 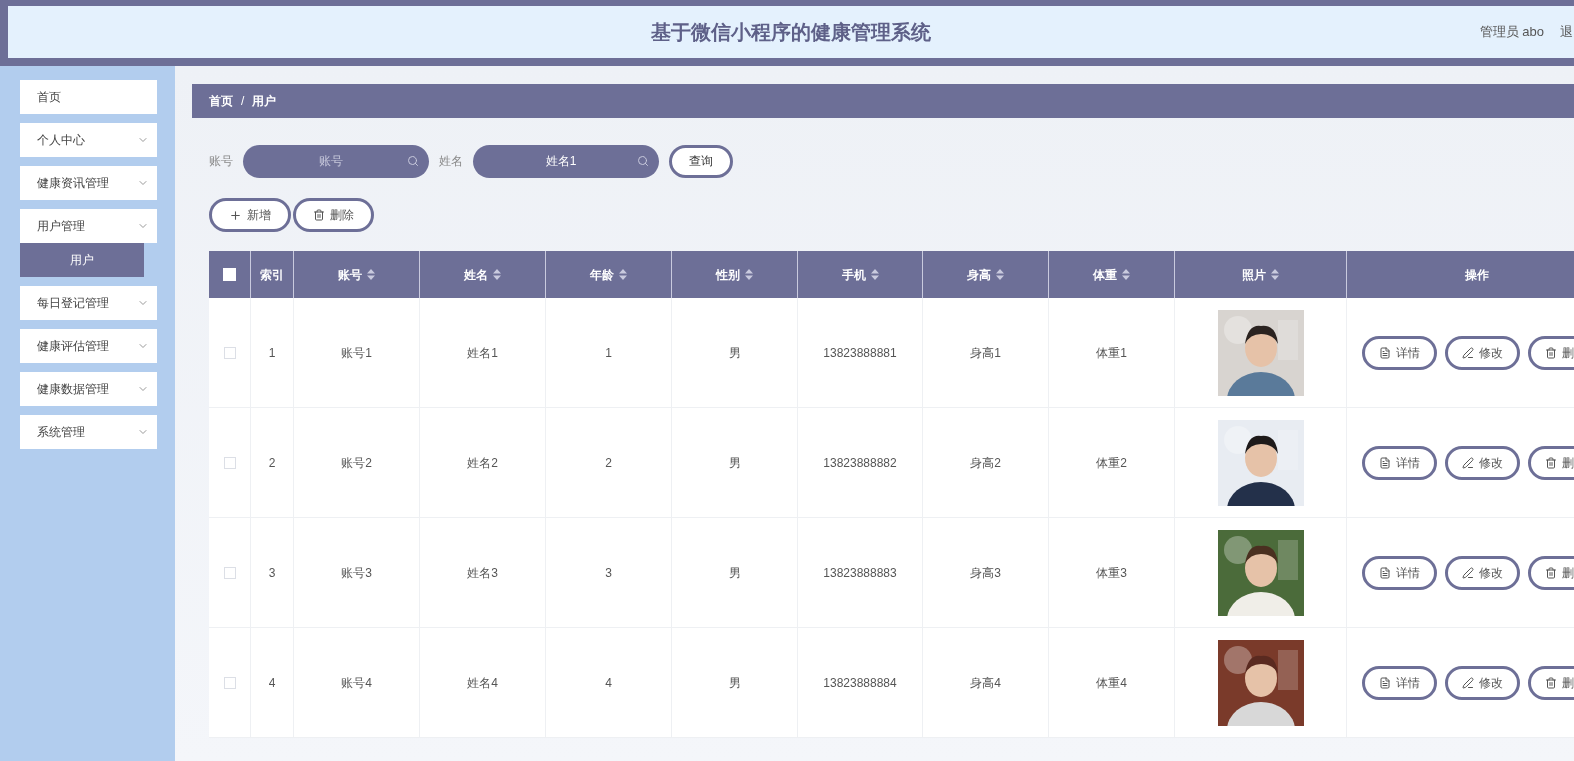 I want to click on table-cell-text: 姓名4, so click(x=482, y=683).